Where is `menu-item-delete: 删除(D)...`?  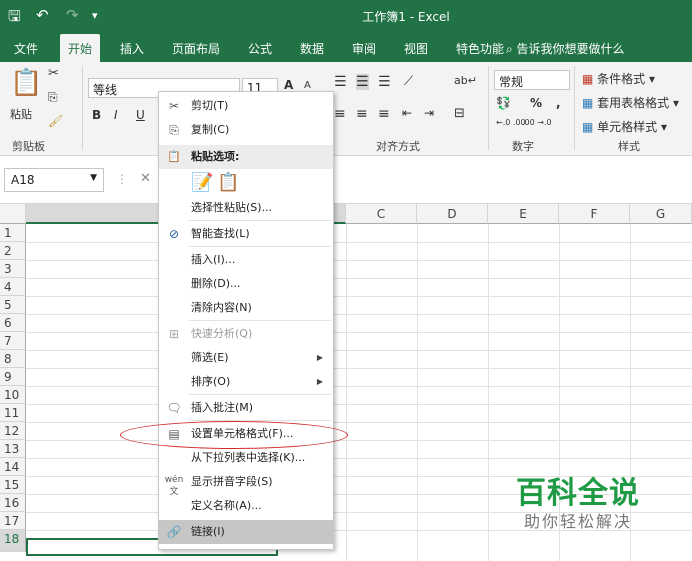
menu-item-delete: 删除(D)... is located at coordinates (246, 284).